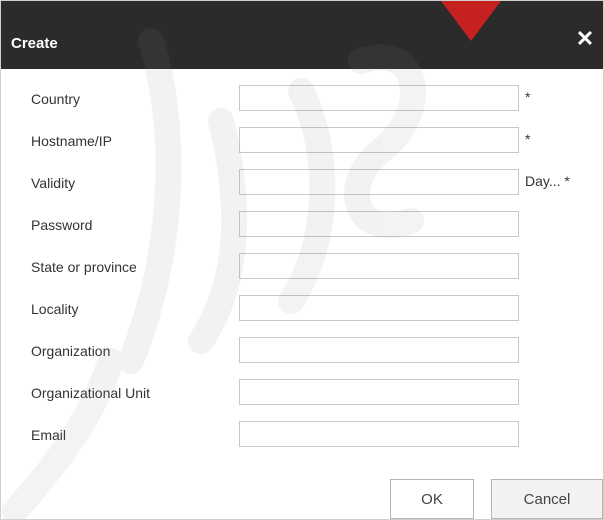 The image size is (604, 520). I want to click on cancel-button: Cancel, so click(547, 499).